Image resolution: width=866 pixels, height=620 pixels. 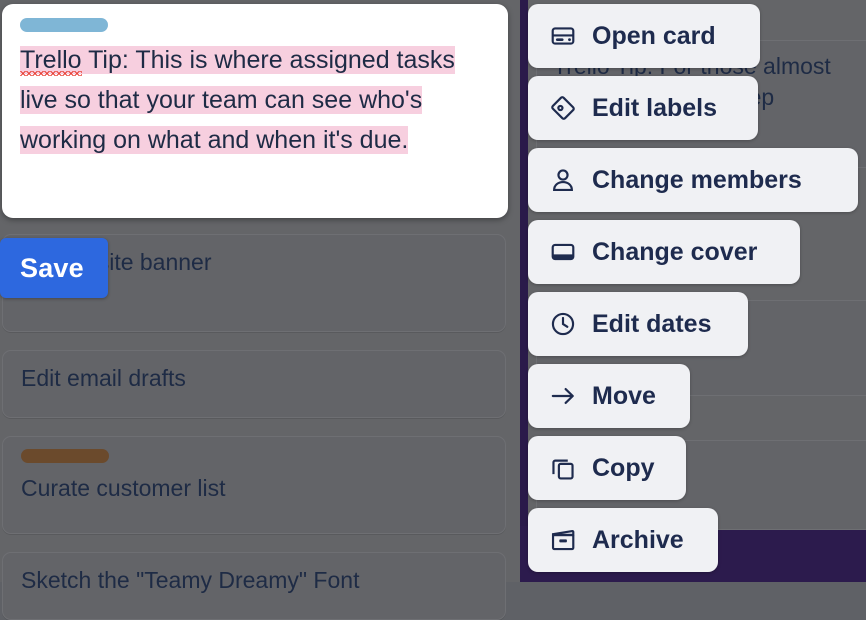 I want to click on person-icon, so click(x=563, y=180).